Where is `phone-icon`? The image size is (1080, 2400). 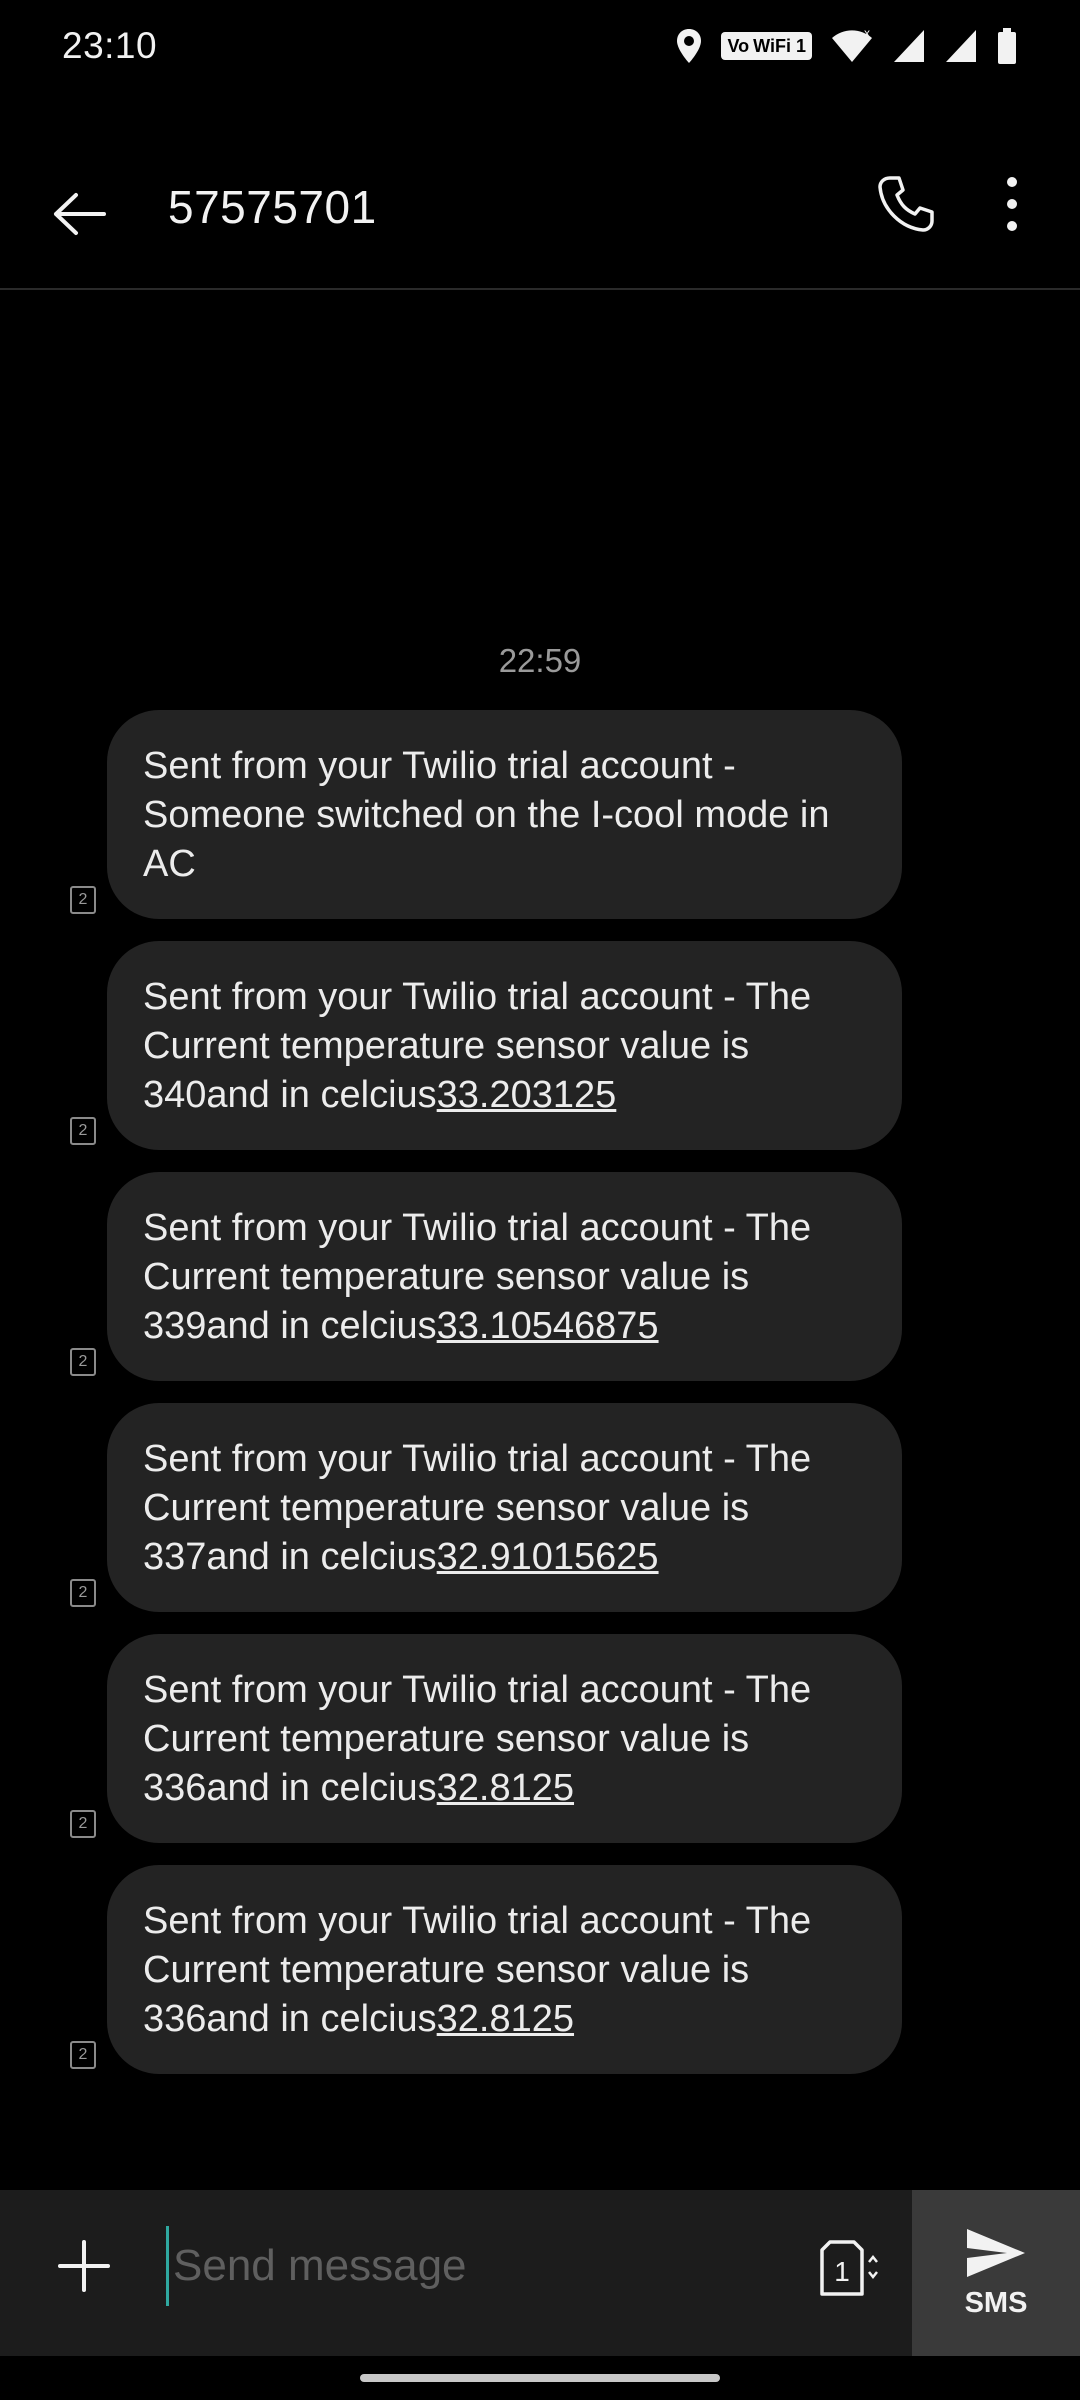
phone-icon is located at coordinates (906, 204).